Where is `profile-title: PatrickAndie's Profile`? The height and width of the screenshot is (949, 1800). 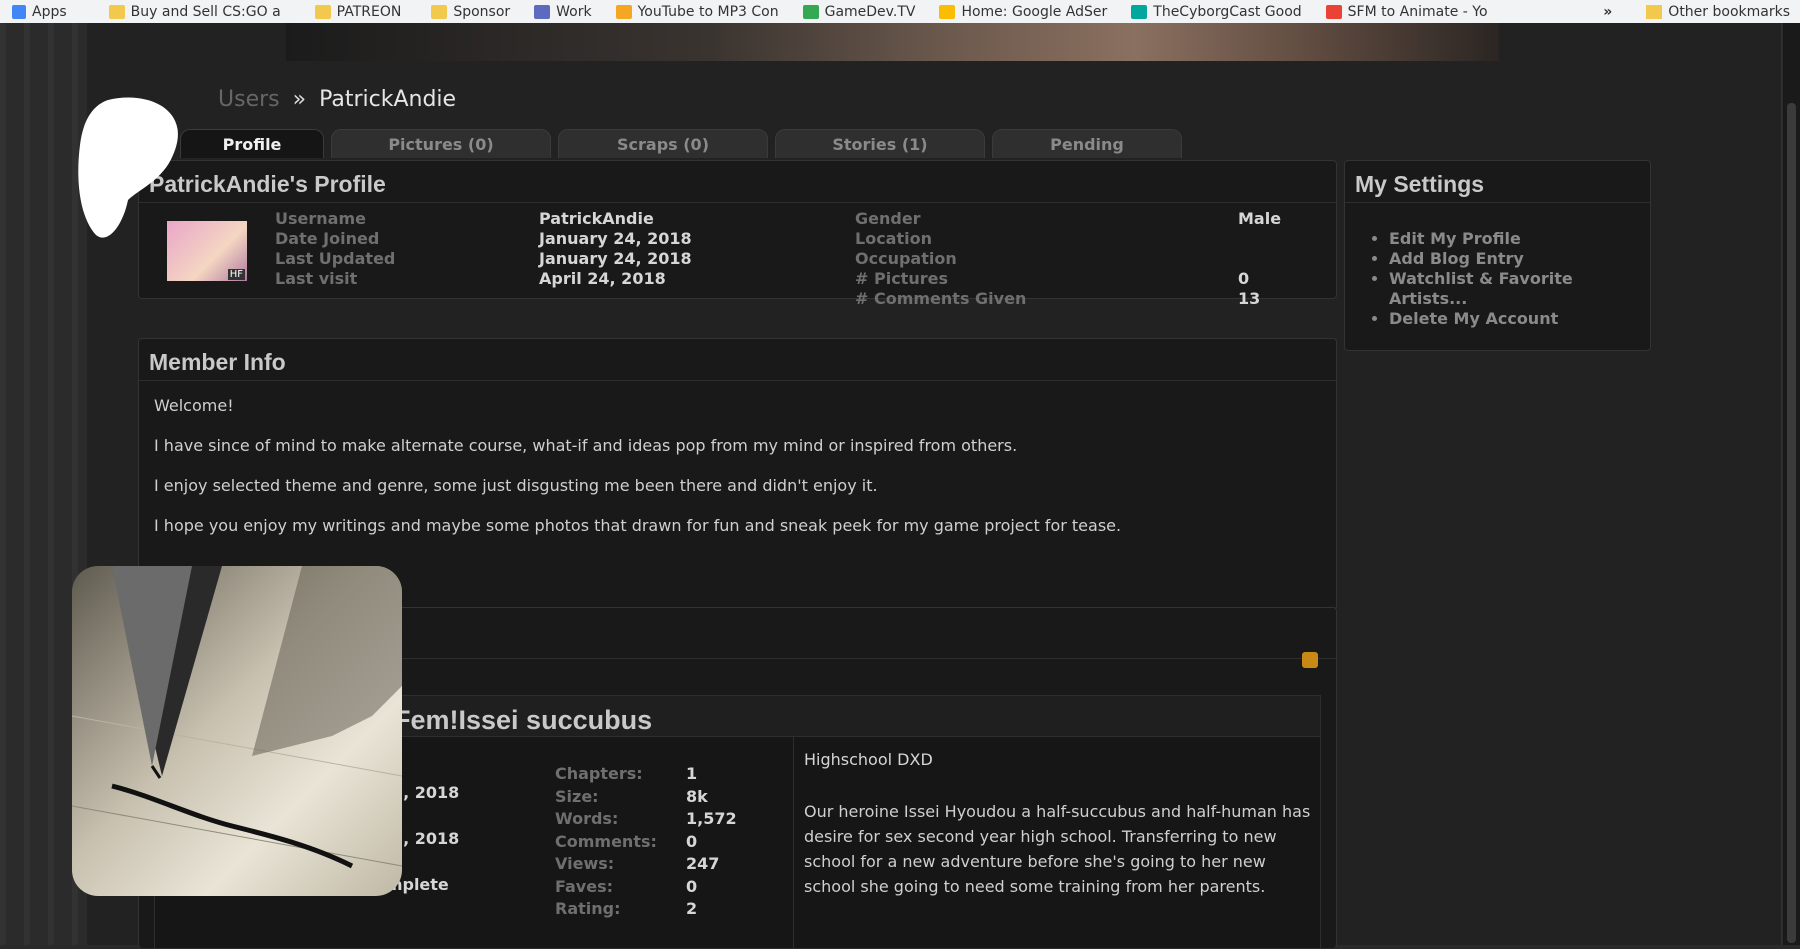
profile-title: PatrickAndie's Profile is located at coordinates (737, 182).